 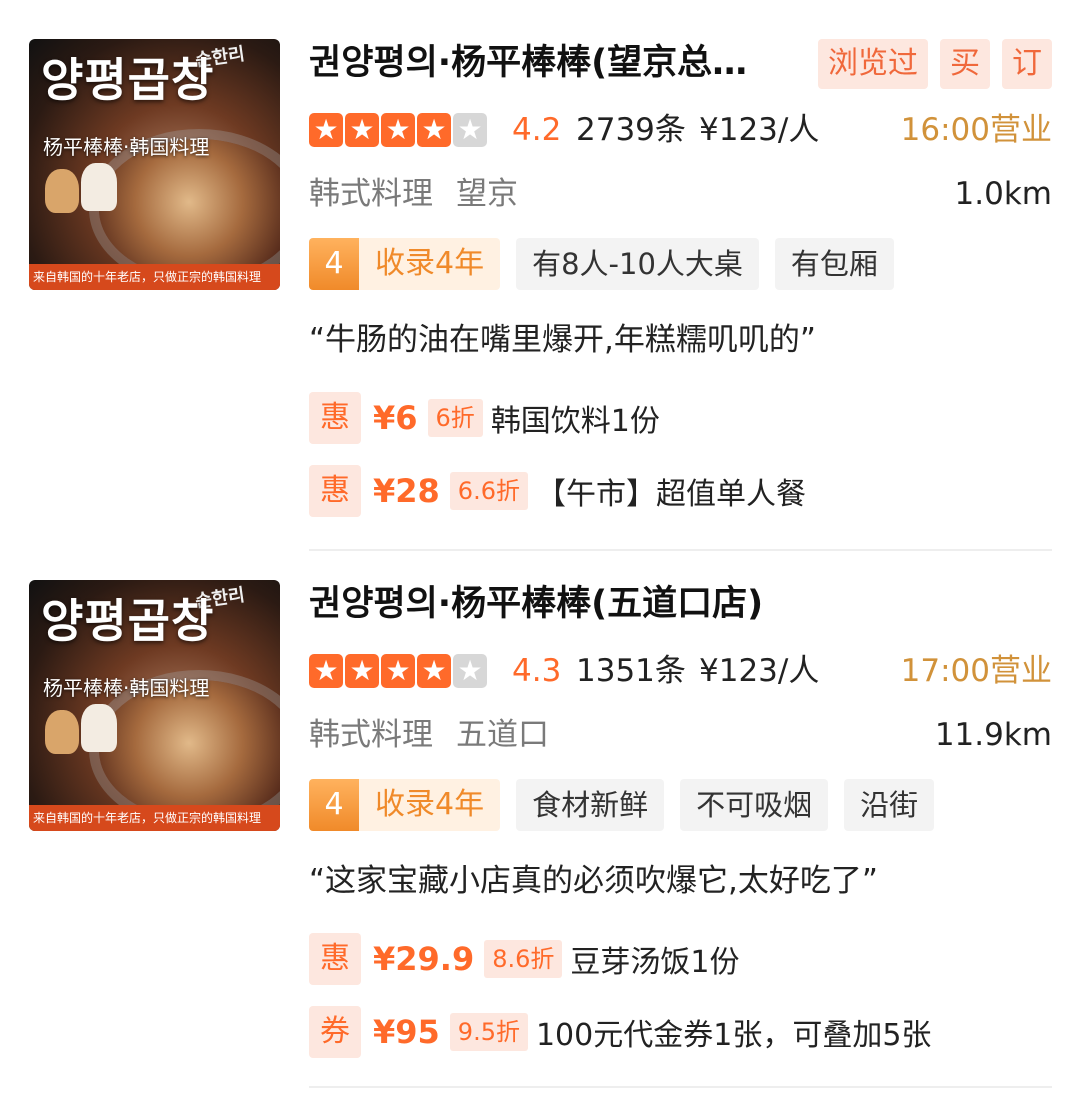 I want to click on rating-score: 4.3, so click(x=537, y=671).